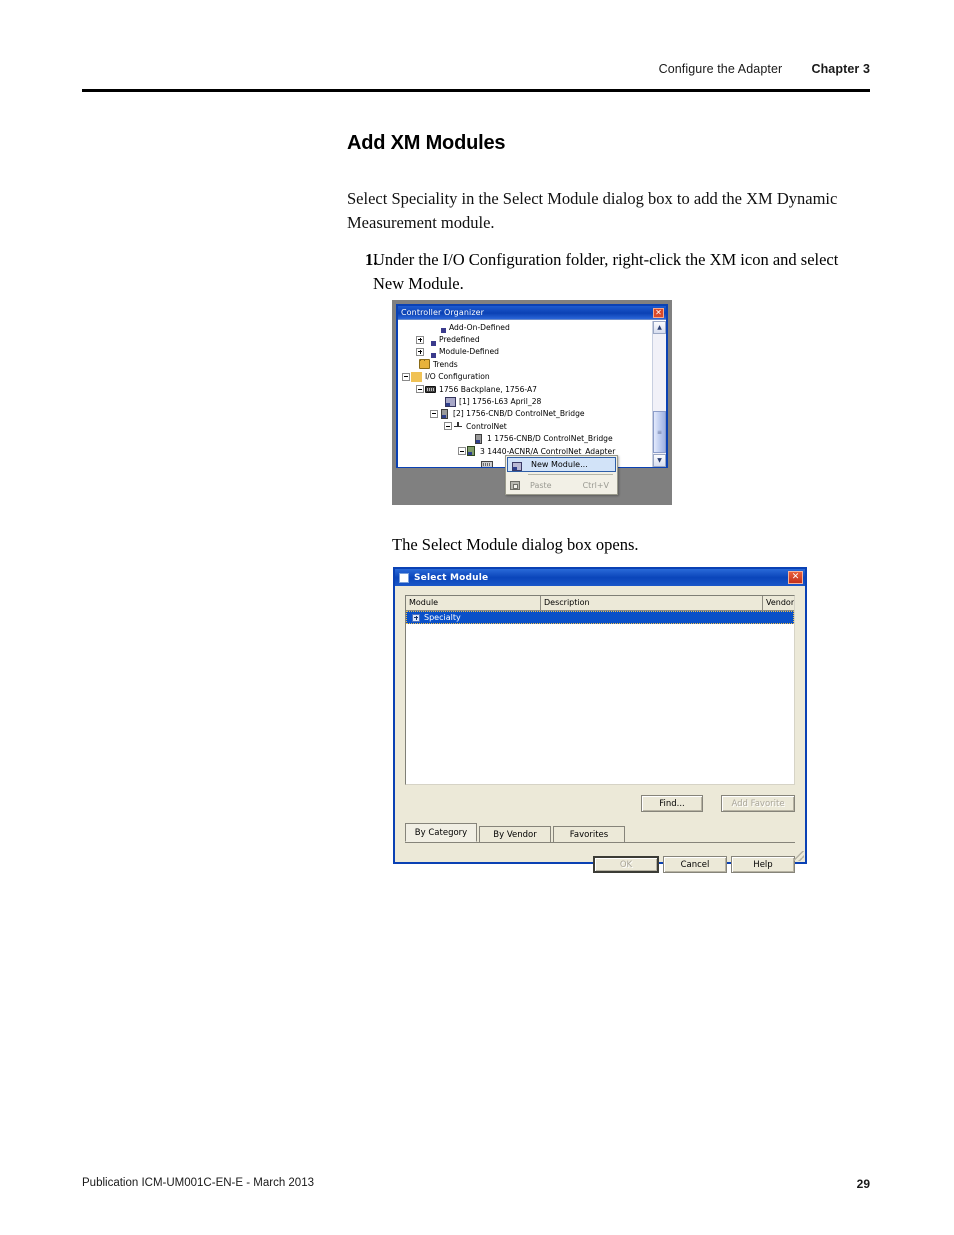  What do you see at coordinates (469, 352) in the screenshot?
I see `tree-item-label: Module-Defined` at bounding box center [469, 352].